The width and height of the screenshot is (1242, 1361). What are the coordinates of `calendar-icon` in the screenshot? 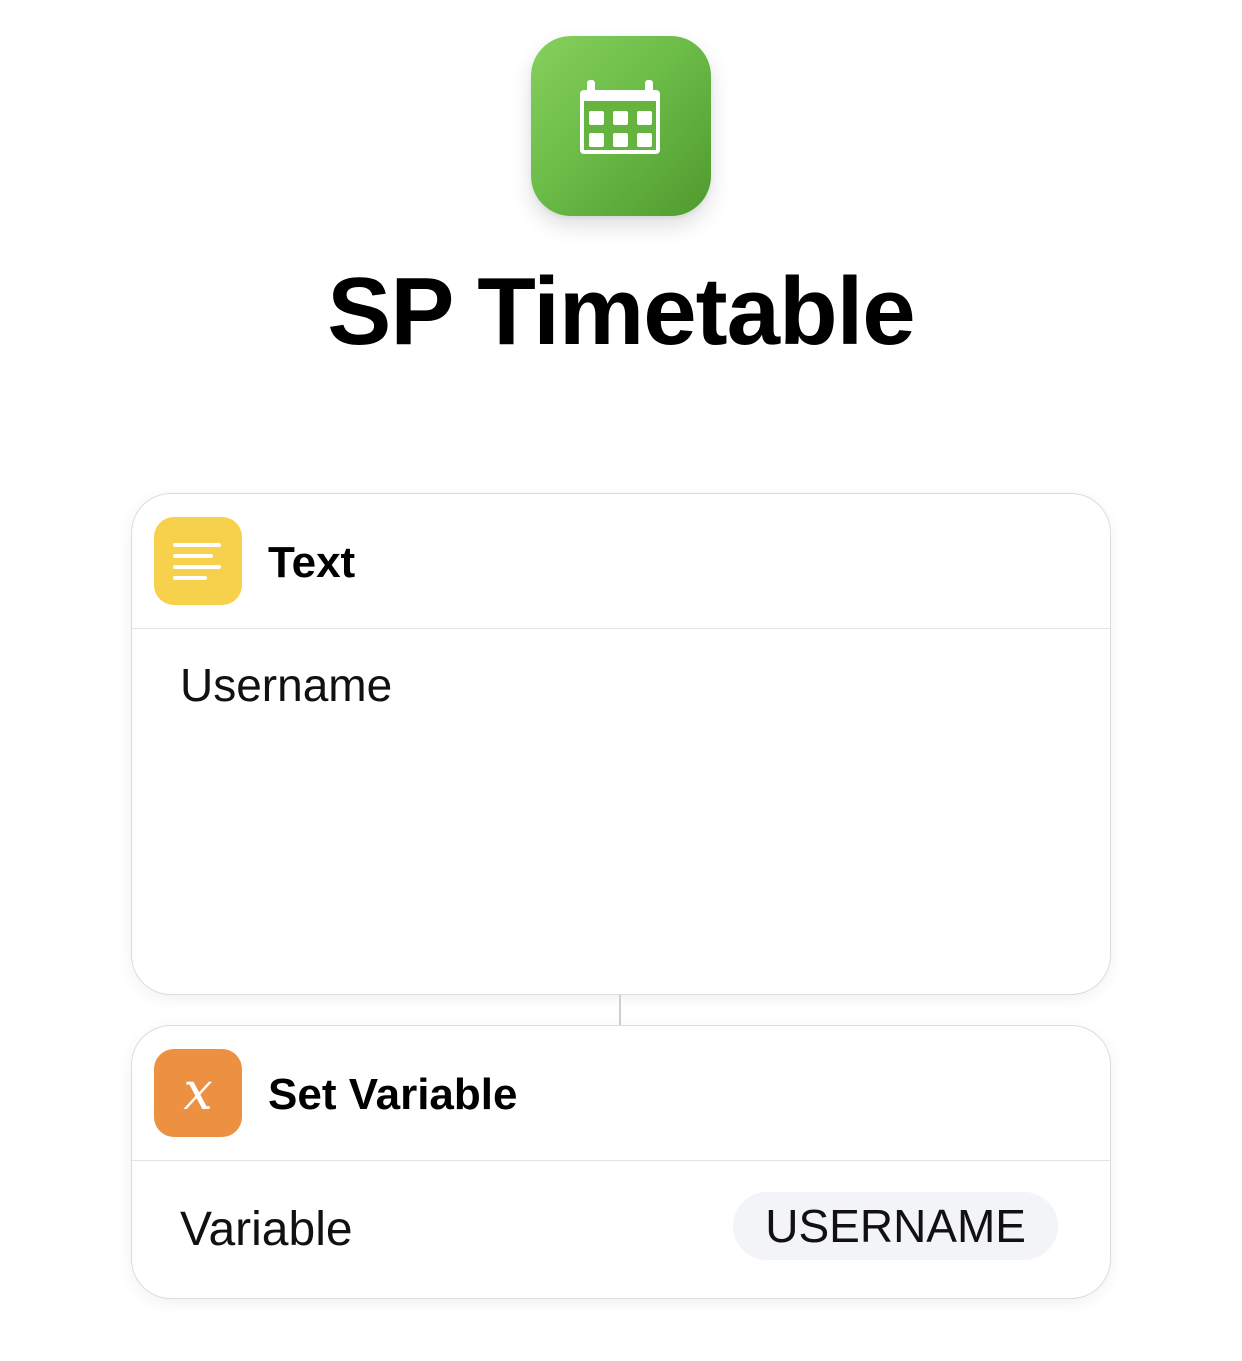 It's located at (620, 117).